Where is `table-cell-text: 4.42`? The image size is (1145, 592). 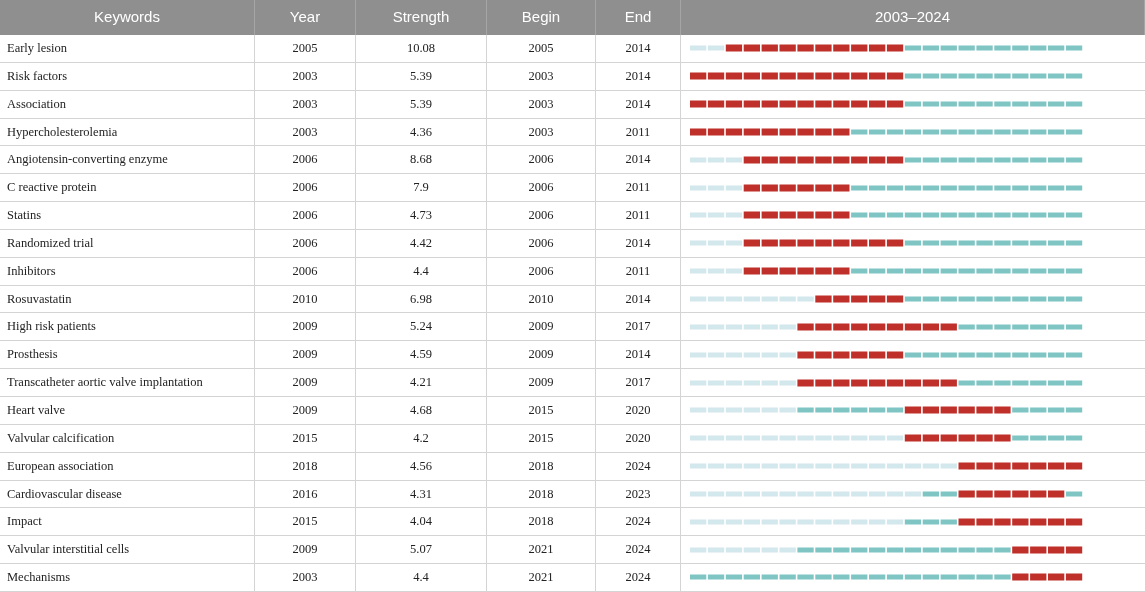 table-cell-text: 4.42 is located at coordinates (421, 243).